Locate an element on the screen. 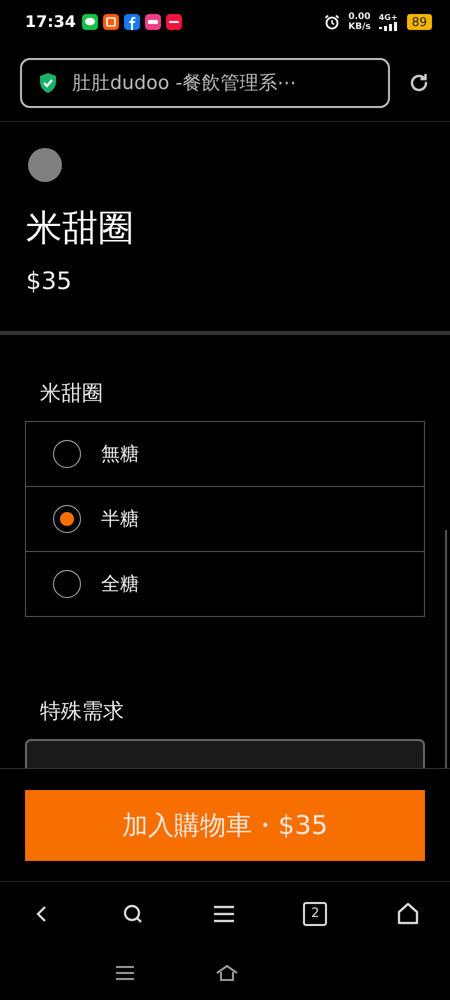 Image resolution: width=450 pixels, height=1000 pixels. option-label: 全糖 is located at coordinates (120, 585).